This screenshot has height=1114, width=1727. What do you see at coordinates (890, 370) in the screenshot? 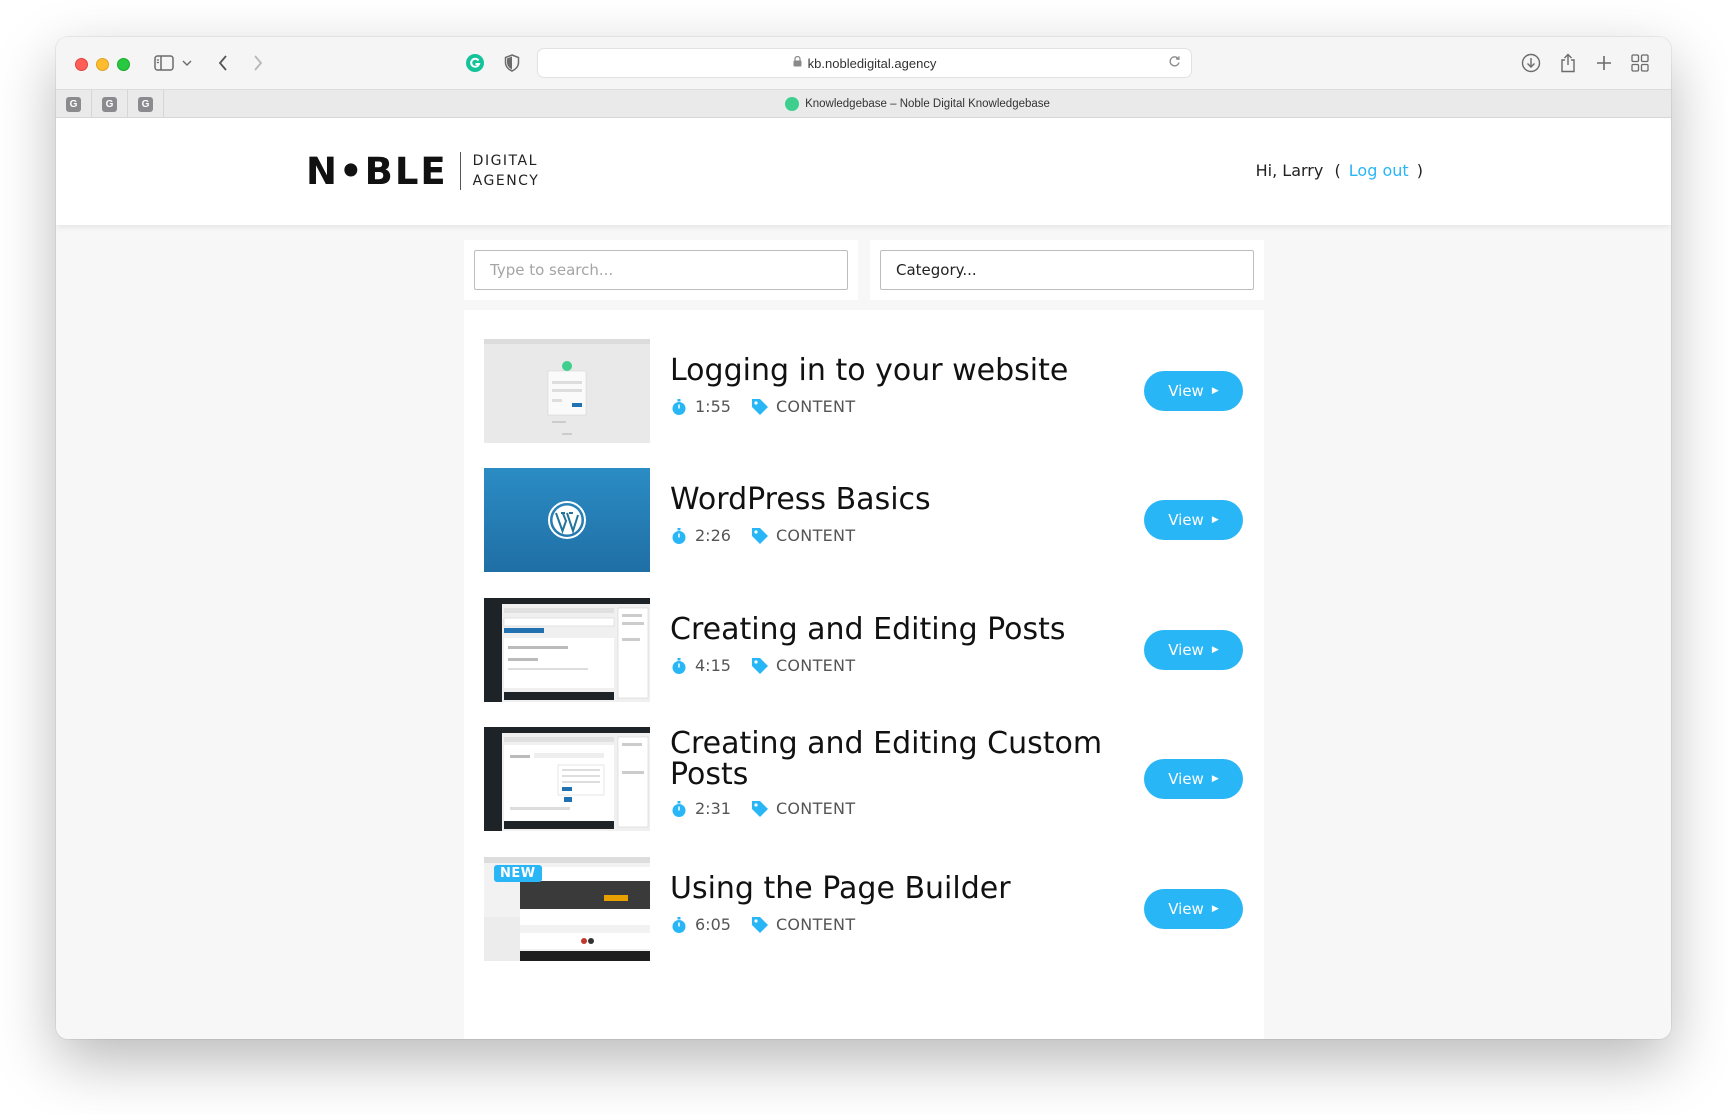
I see `video-title: Logging in to your website` at bounding box center [890, 370].